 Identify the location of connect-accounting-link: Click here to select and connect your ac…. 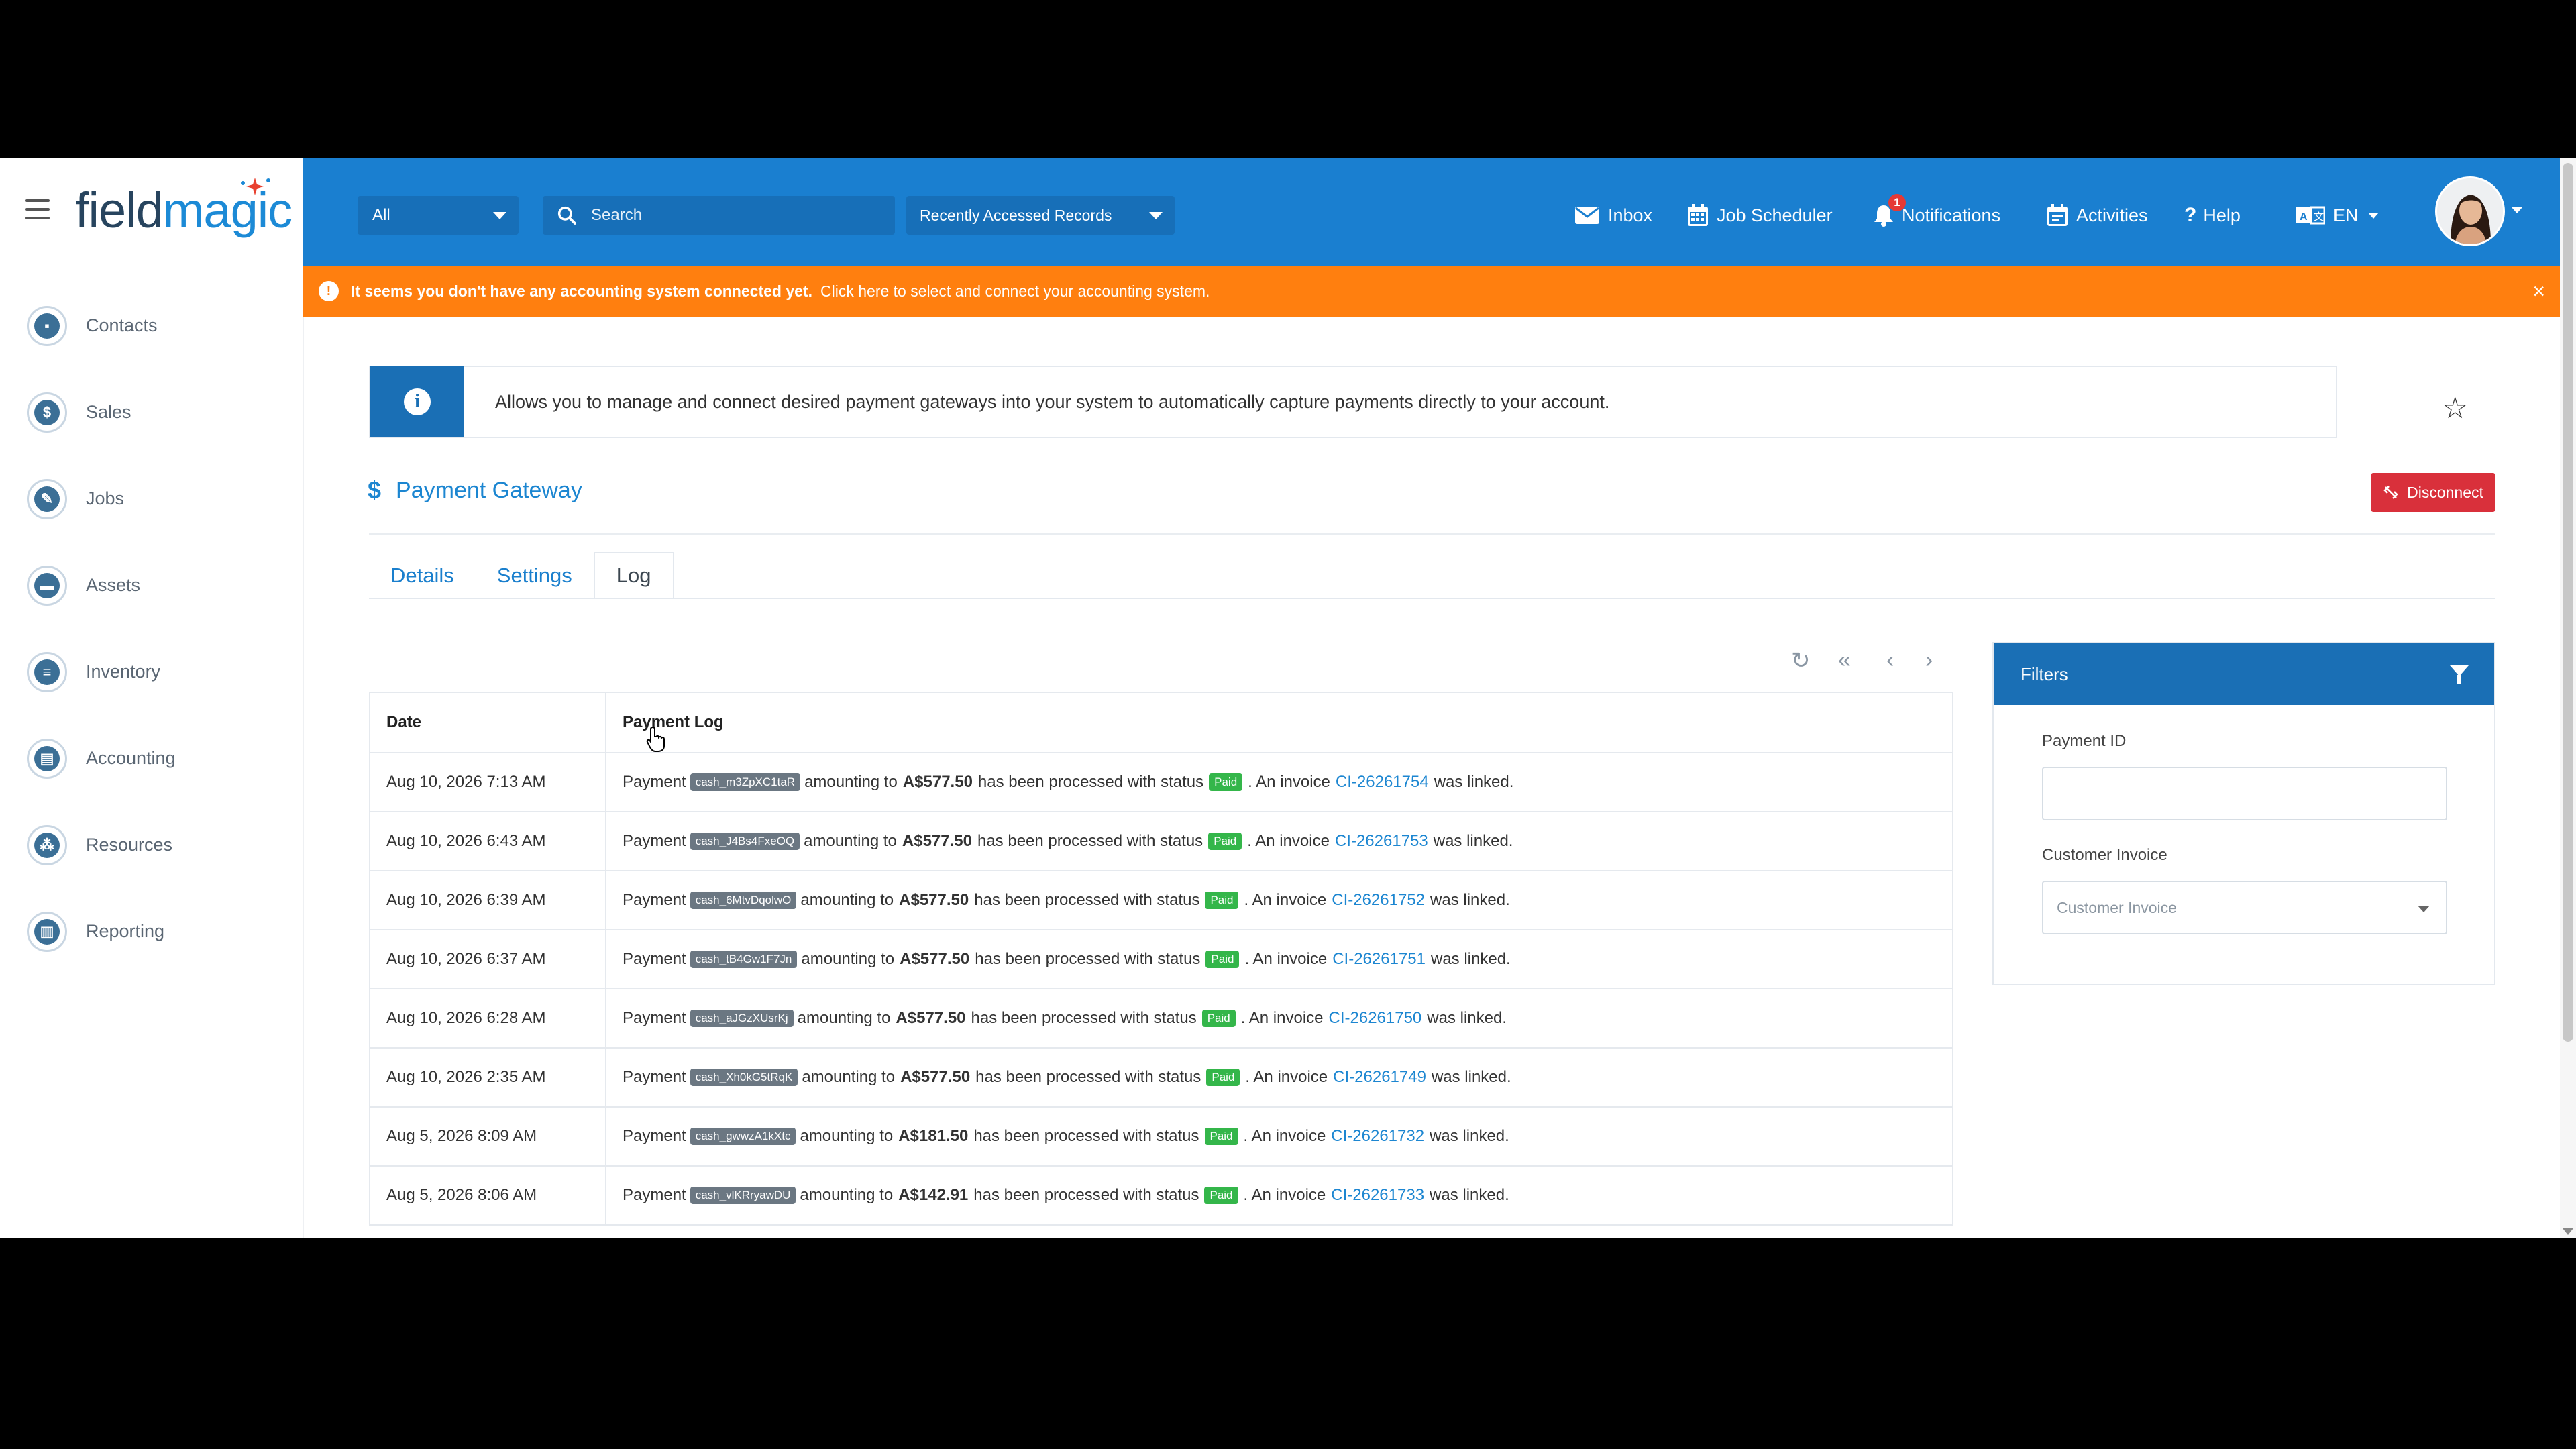
(1015, 291).